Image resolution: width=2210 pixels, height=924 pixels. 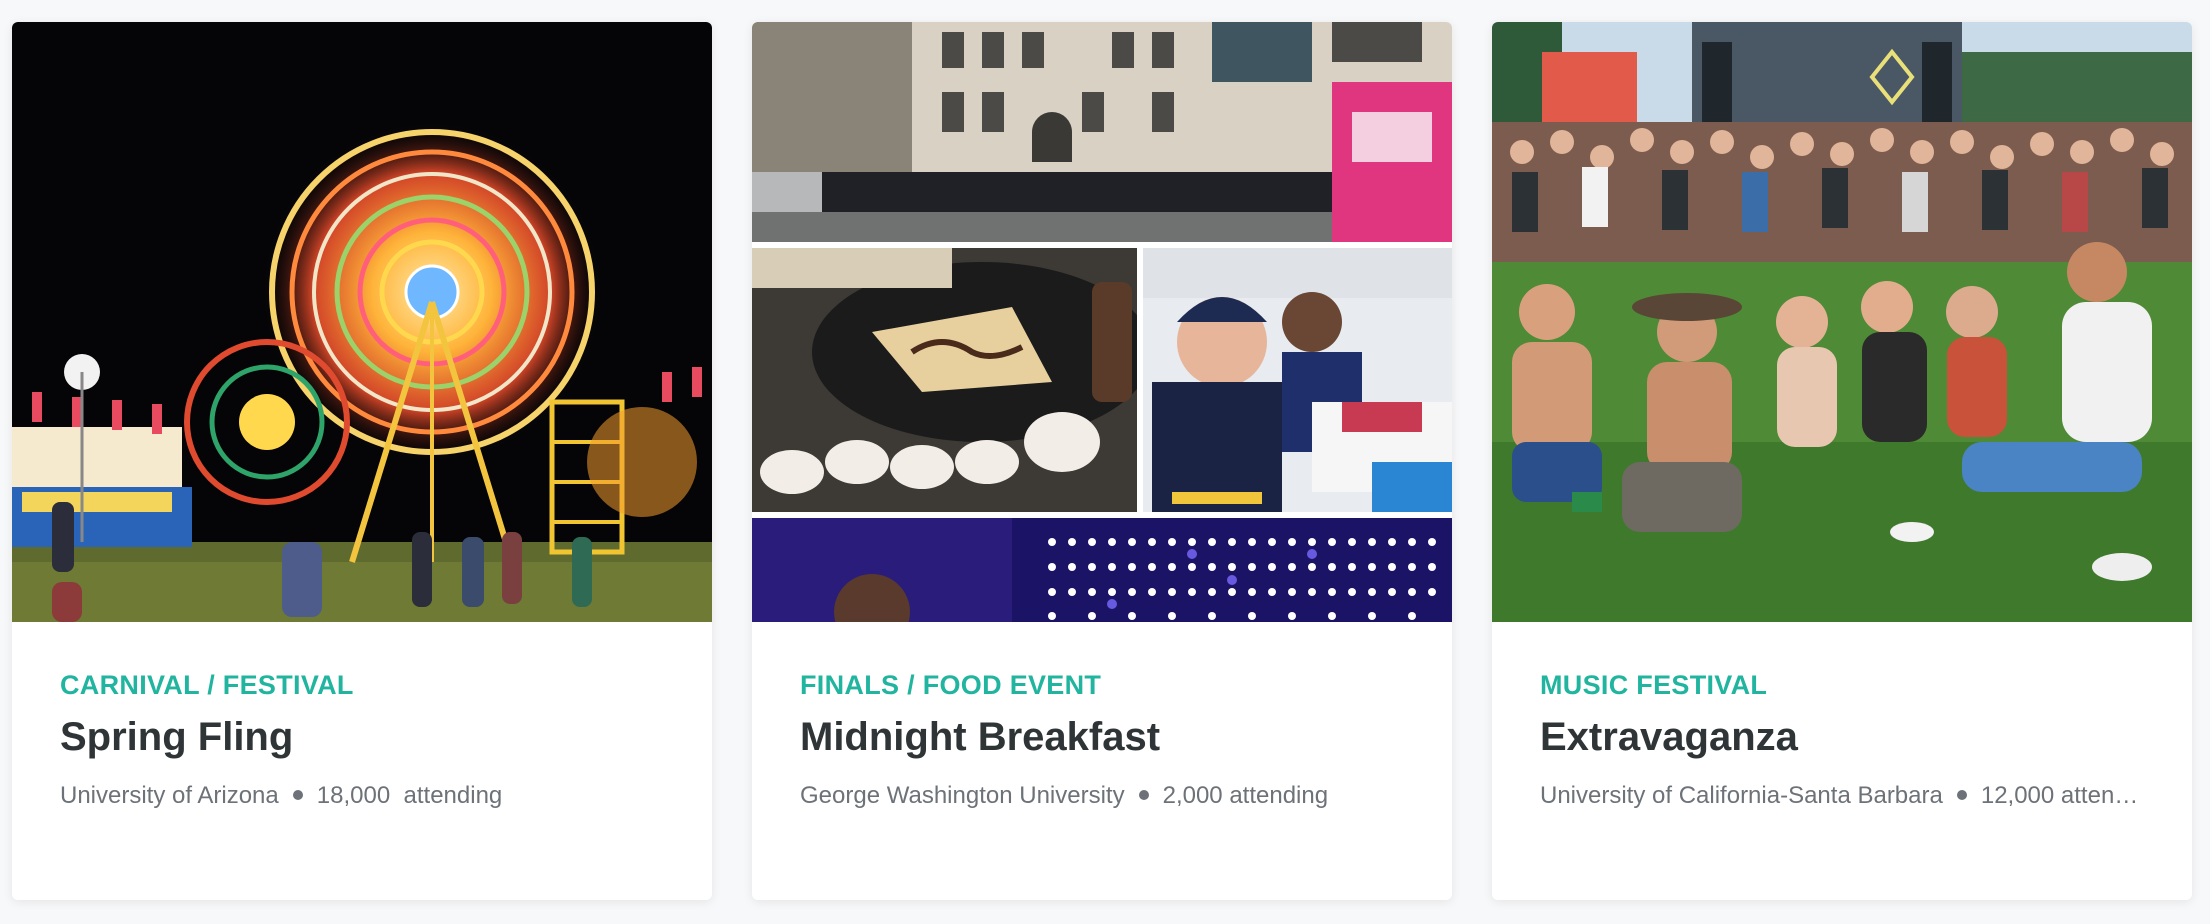 I want to click on event-school: University of Arizona, so click(x=169, y=795).